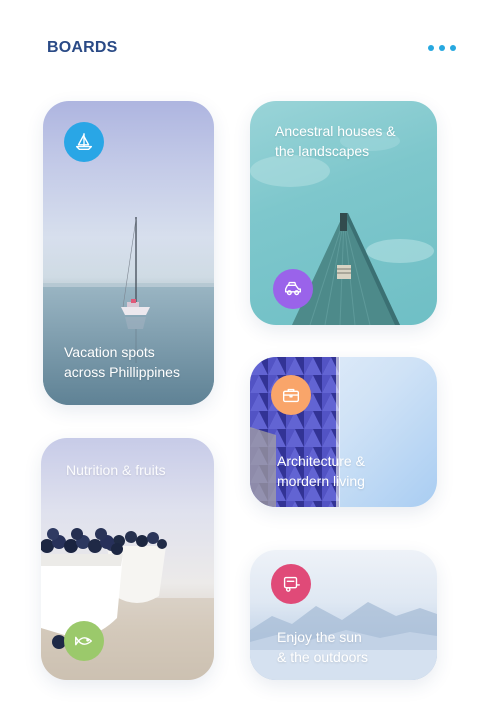 Image resolution: width=488 pixels, height=727 pixels. Describe the element at coordinates (431, 48) in the screenshot. I see `more-dots-icon` at that location.